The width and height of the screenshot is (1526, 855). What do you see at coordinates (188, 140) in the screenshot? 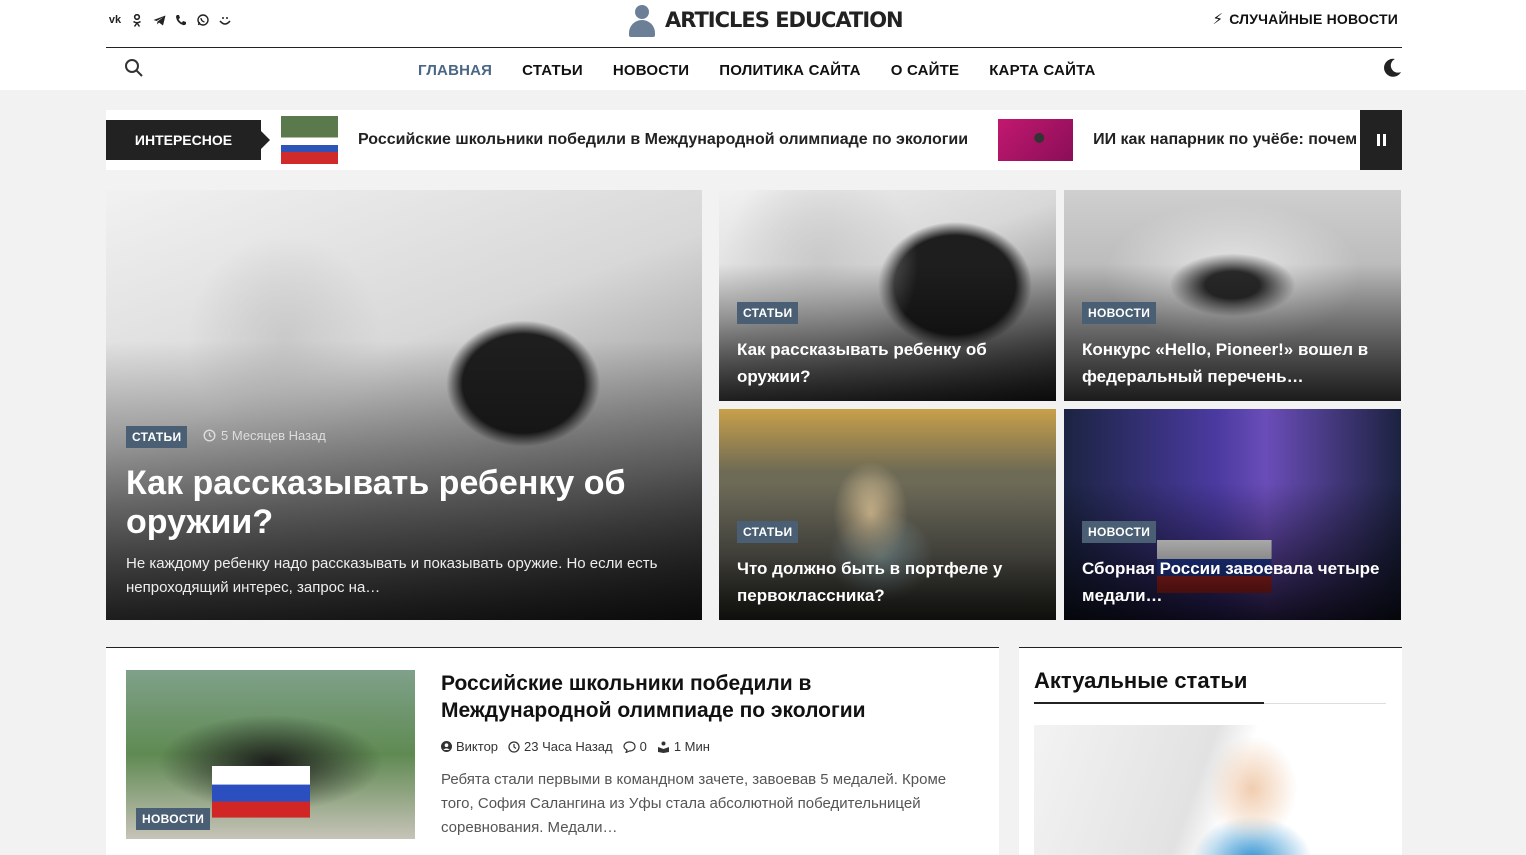
I see `ticker-label: ИНТЕРЕСНОЕ` at bounding box center [188, 140].